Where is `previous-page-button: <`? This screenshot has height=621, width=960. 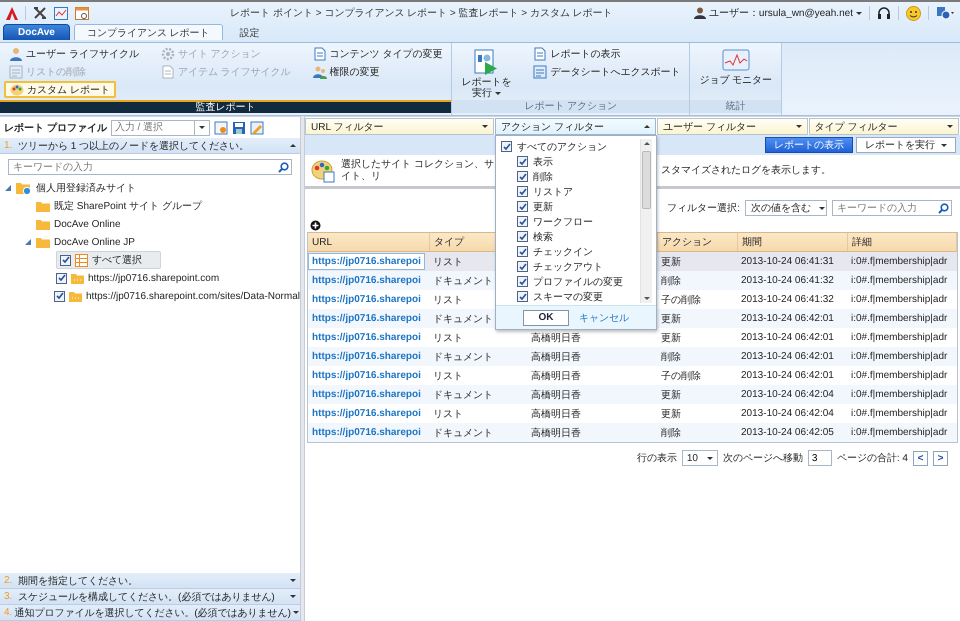 previous-page-button: < is located at coordinates (920, 458).